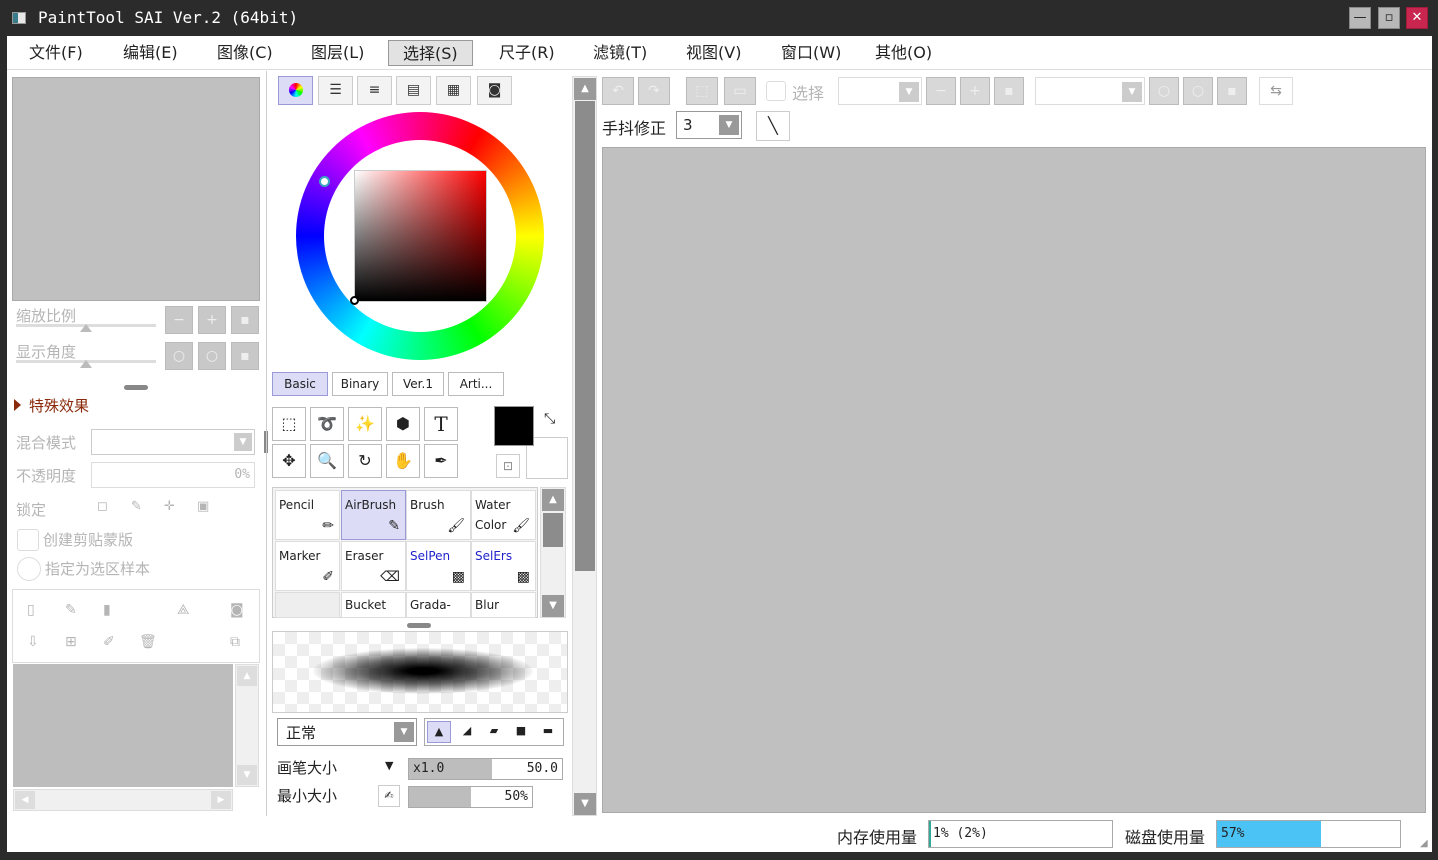 The height and width of the screenshot is (860, 1438). What do you see at coordinates (514, 426) in the screenshot?
I see `primary-color-swatch` at bounding box center [514, 426].